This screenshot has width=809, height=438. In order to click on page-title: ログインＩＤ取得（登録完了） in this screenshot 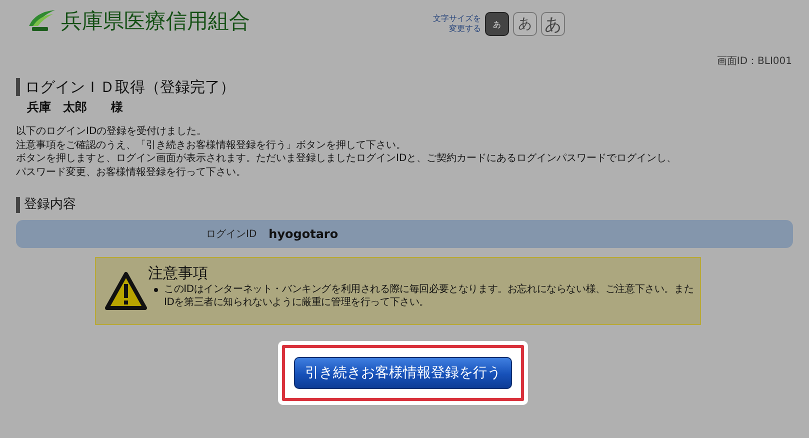, I will do `click(404, 87)`.